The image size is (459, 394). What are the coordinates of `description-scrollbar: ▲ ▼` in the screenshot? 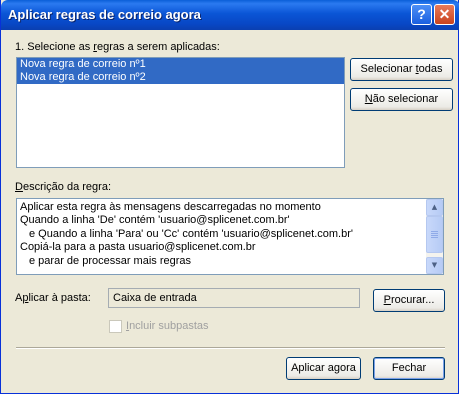 It's located at (434, 236).